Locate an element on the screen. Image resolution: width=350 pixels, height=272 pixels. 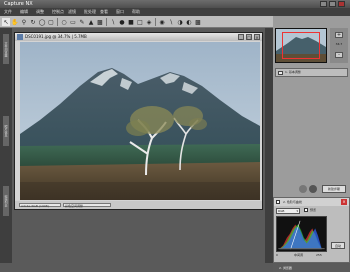
viewport-rectangle is located at coordinates (301, 45).